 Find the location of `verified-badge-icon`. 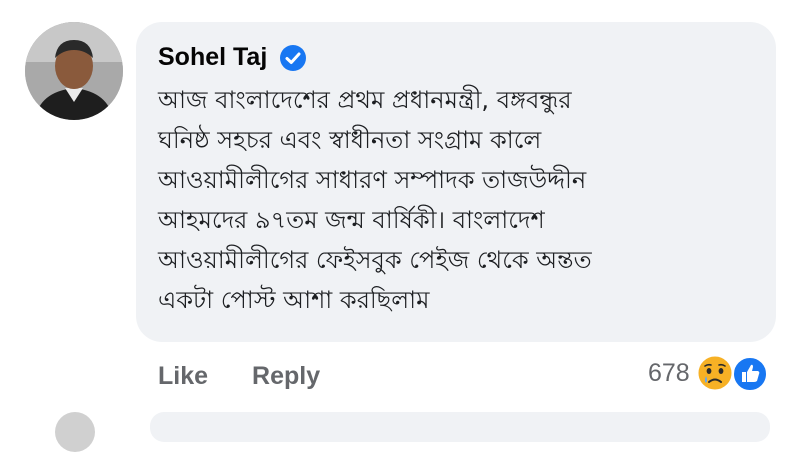

verified-badge-icon is located at coordinates (293, 58).